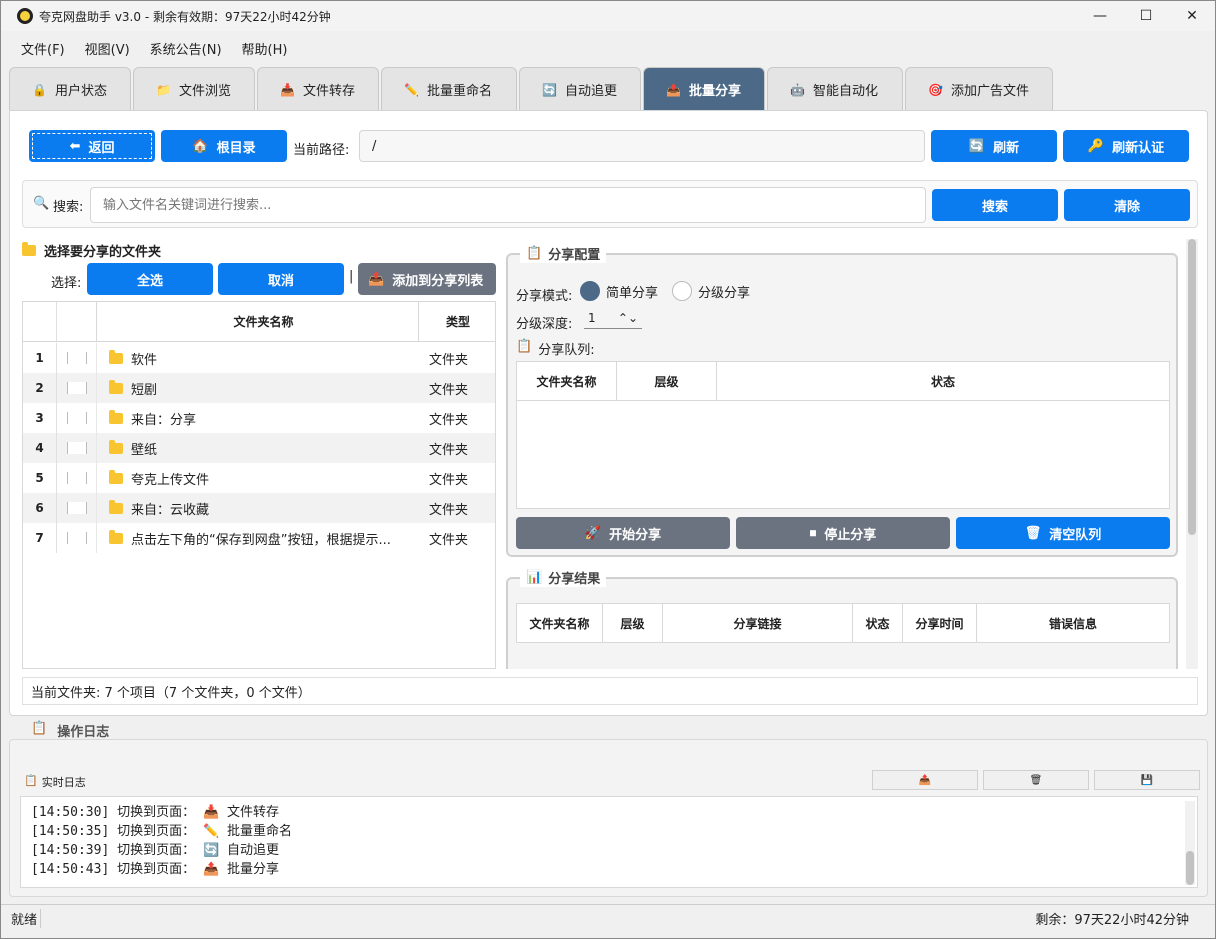 Image resolution: width=1216 pixels, height=939 pixels. I want to click on table-row: 2 短剧 文件夹, so click(259, 388).